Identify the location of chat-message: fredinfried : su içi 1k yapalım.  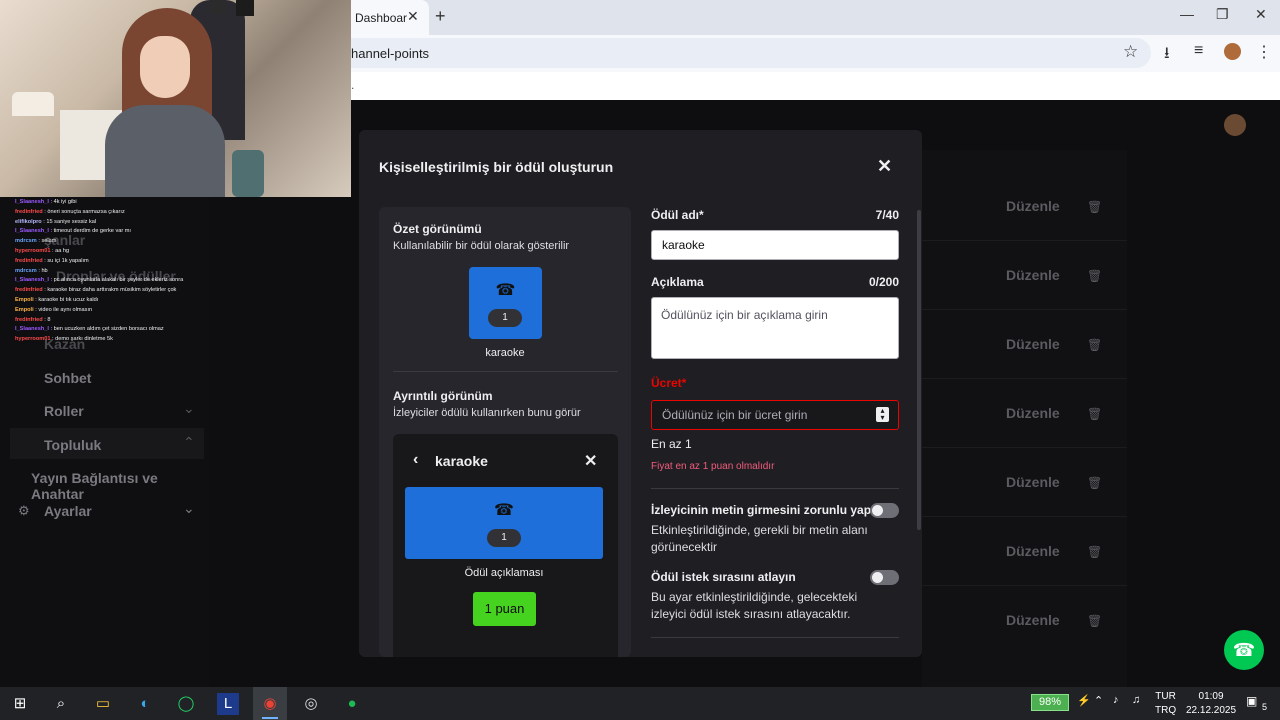
(52, 261).